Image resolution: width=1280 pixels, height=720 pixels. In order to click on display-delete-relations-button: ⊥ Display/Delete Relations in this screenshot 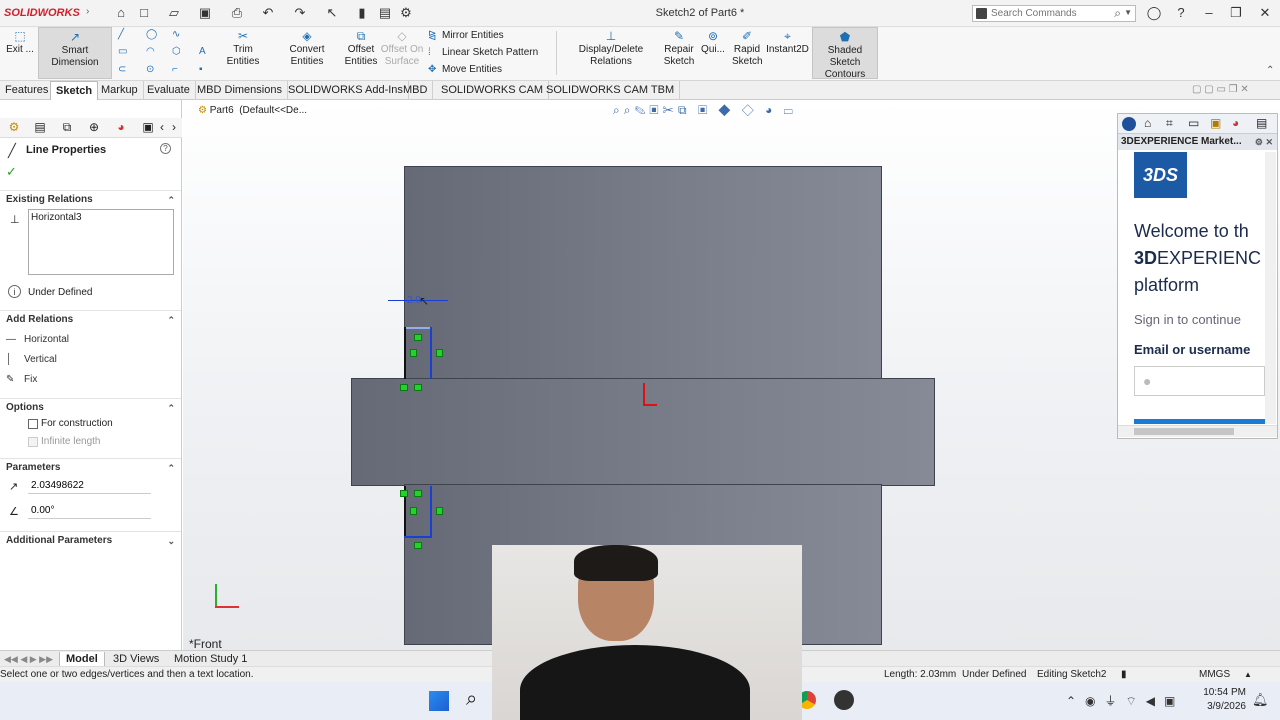, I will do `click(611, 49)`.